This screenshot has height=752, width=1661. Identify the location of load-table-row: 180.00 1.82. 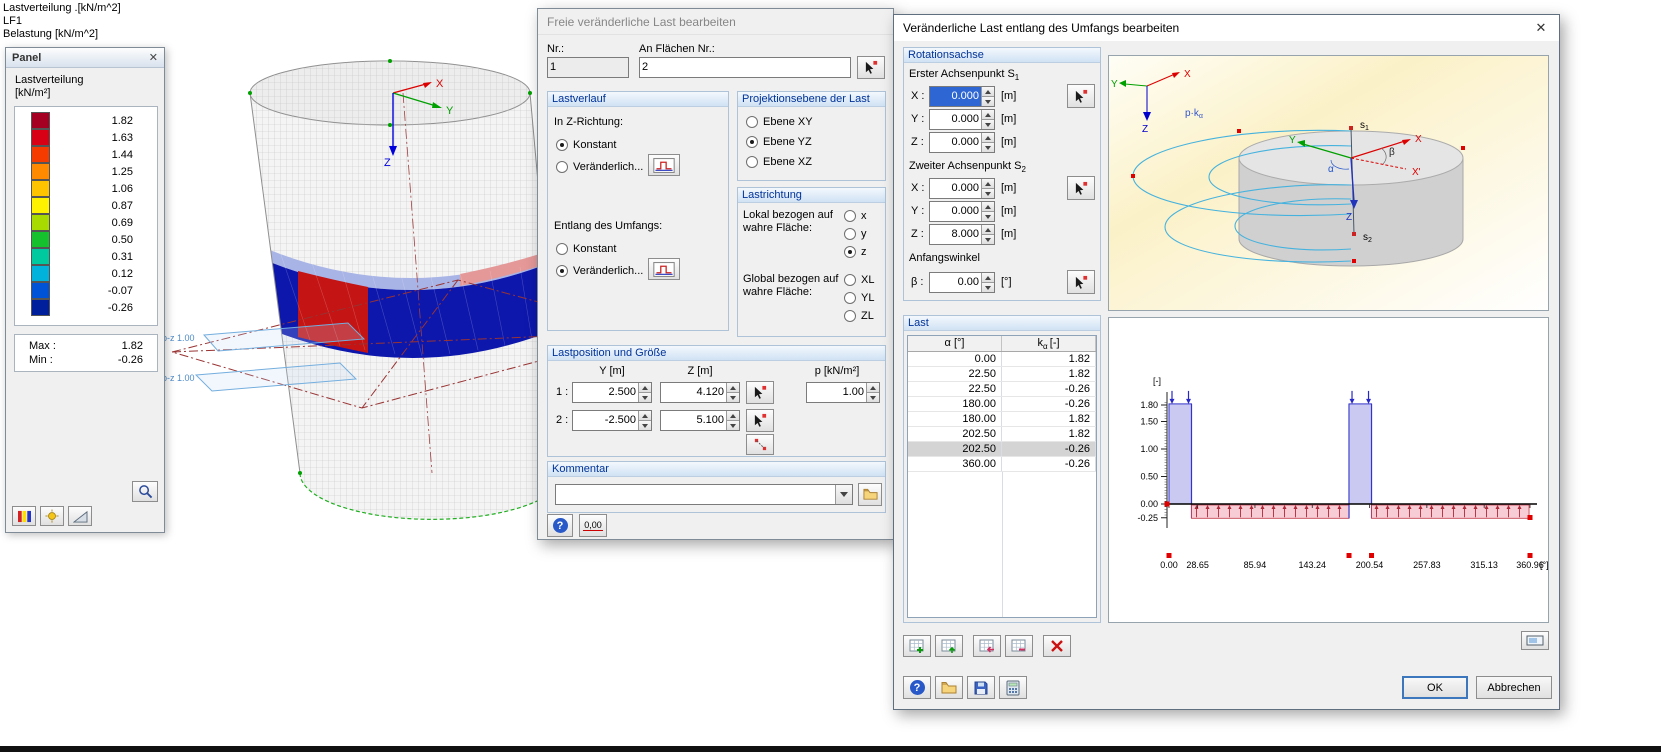
(1002, 419).